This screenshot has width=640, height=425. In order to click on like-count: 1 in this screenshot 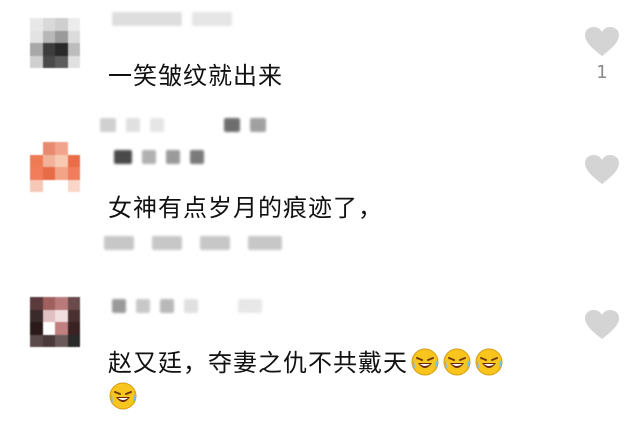, I will do `click(602, 72)`.